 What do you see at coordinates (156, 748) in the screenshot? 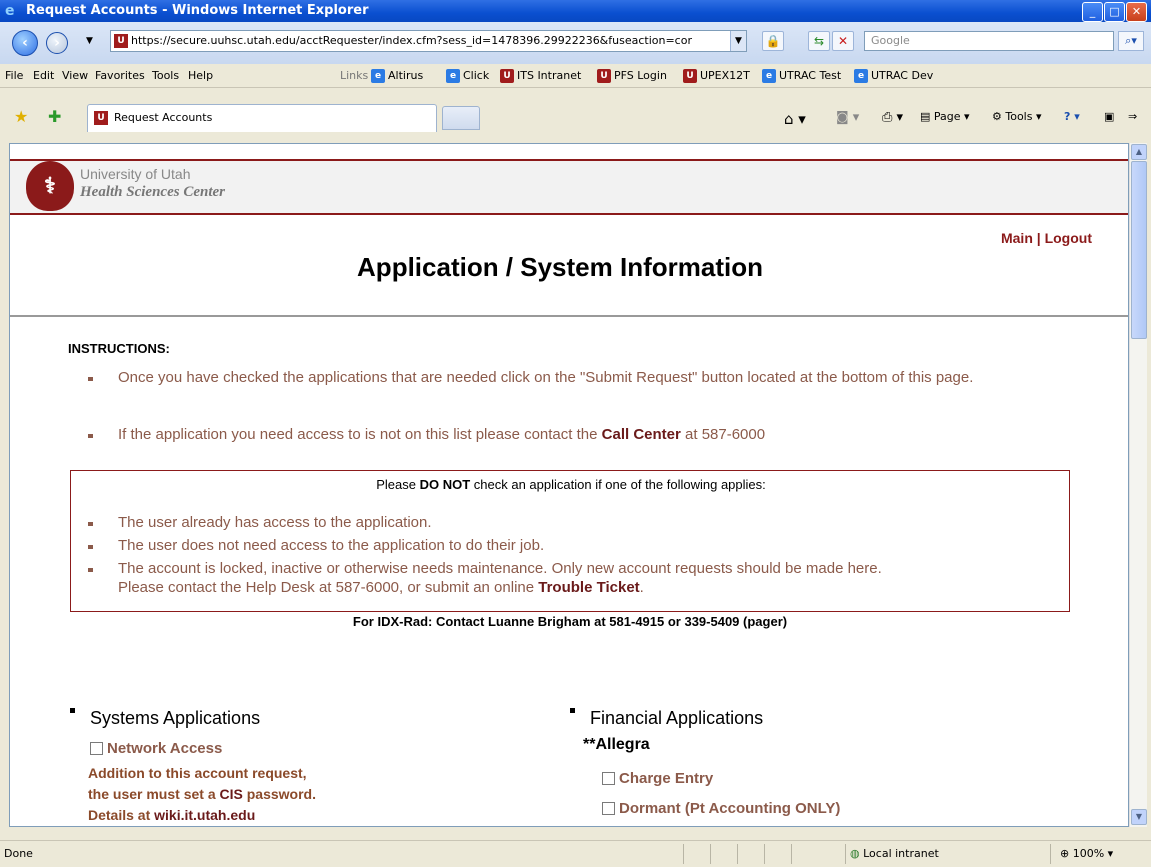
I see `network-access-item: Network Access` at bounding box center [156, 748].